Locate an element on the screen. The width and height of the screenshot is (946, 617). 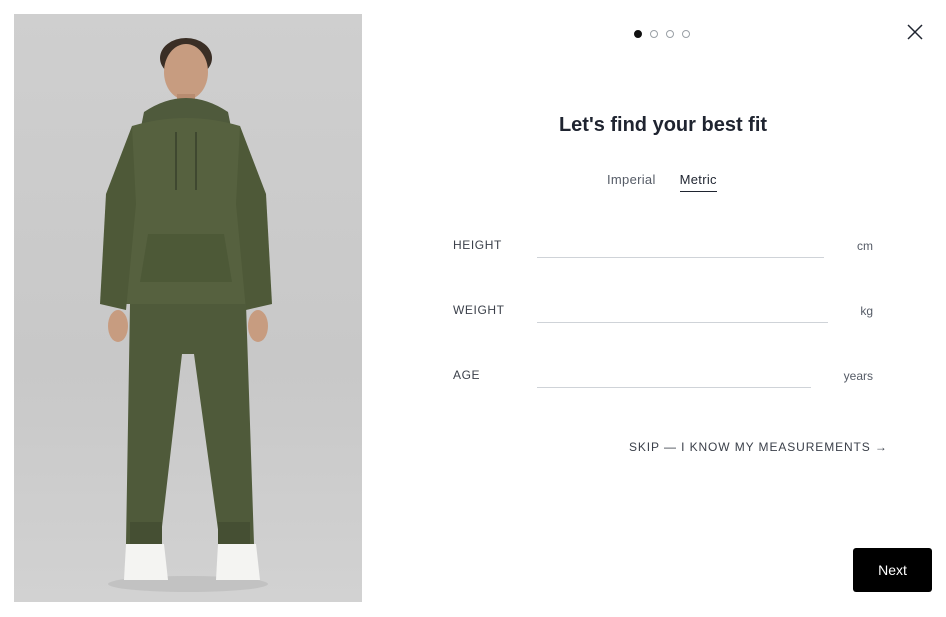
page-title: Let's find your best fit is located at coordinates (663, 125).